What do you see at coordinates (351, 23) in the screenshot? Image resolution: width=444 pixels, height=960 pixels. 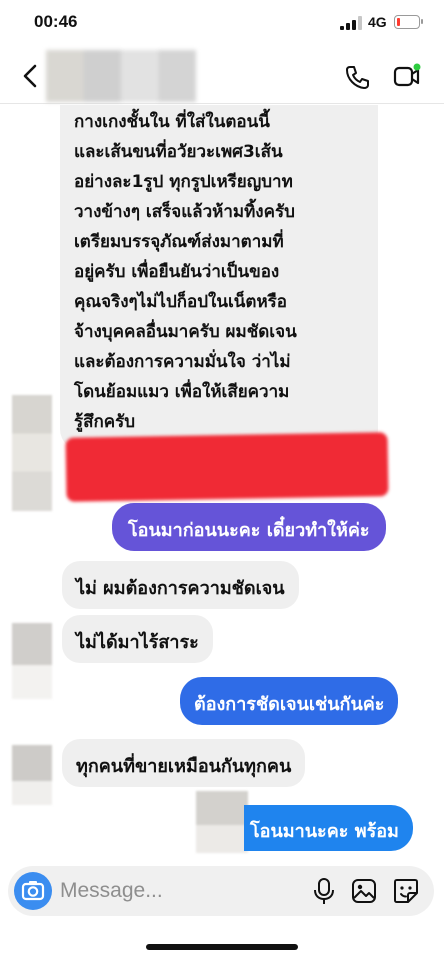 I see `cellular-signal-icon` at bounding box center [351, 23].